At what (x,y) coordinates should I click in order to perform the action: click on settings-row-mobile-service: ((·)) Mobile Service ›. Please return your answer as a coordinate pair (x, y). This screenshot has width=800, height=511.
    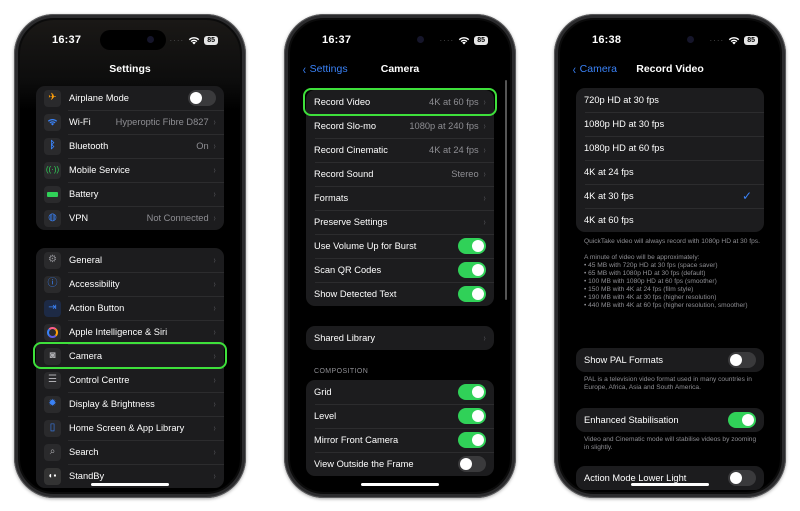
    Looking at the image, I should click on (130, 170).